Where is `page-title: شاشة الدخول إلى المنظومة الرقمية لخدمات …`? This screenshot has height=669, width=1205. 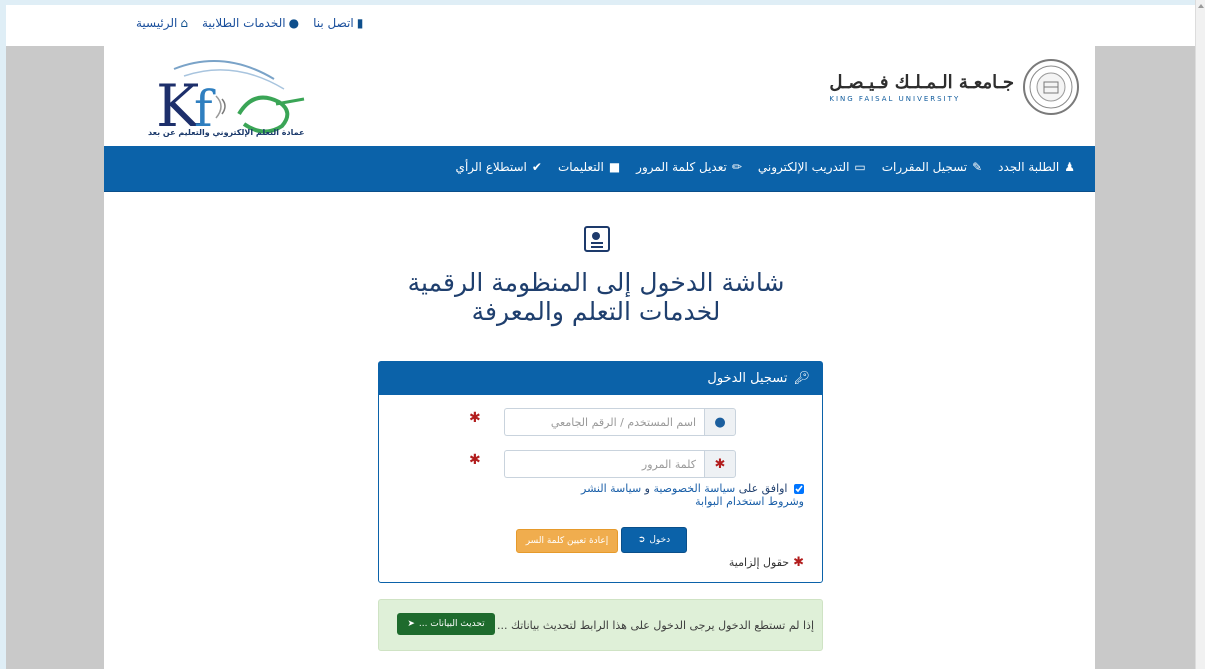
page-title: شاشة الدخول إلى المنظومة الرقمية لخدمات … is located at coordinates (596, 297).